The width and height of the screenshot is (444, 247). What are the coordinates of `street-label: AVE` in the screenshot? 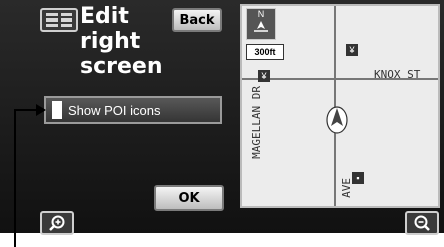 It's located at (346, 188).